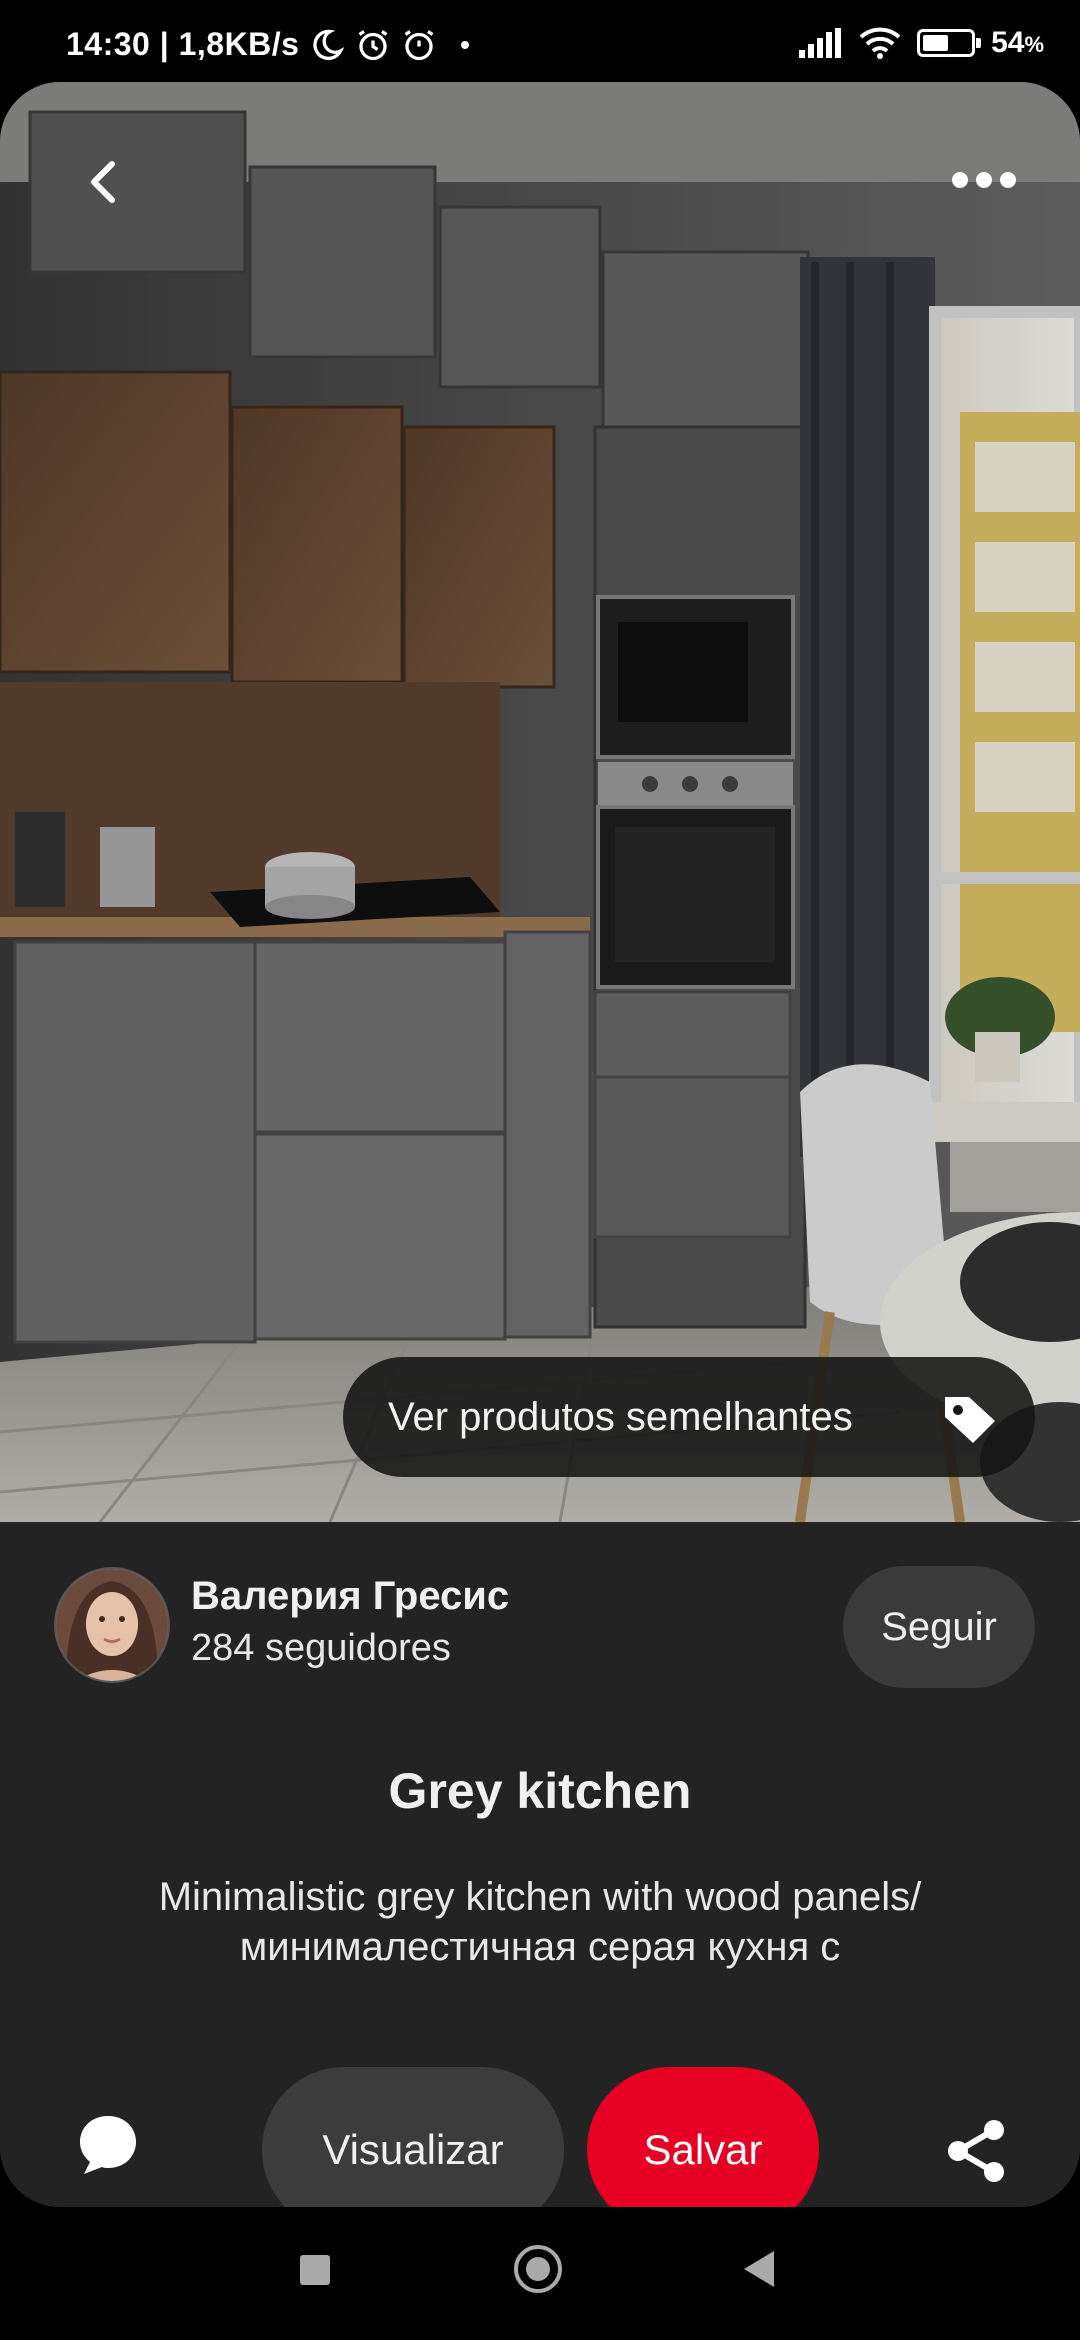 The width and height of the screenshot is (1080, 2340). Describe the element at coordinates (984, 180) in the screenshot. I see `more-options-icon` at that location.